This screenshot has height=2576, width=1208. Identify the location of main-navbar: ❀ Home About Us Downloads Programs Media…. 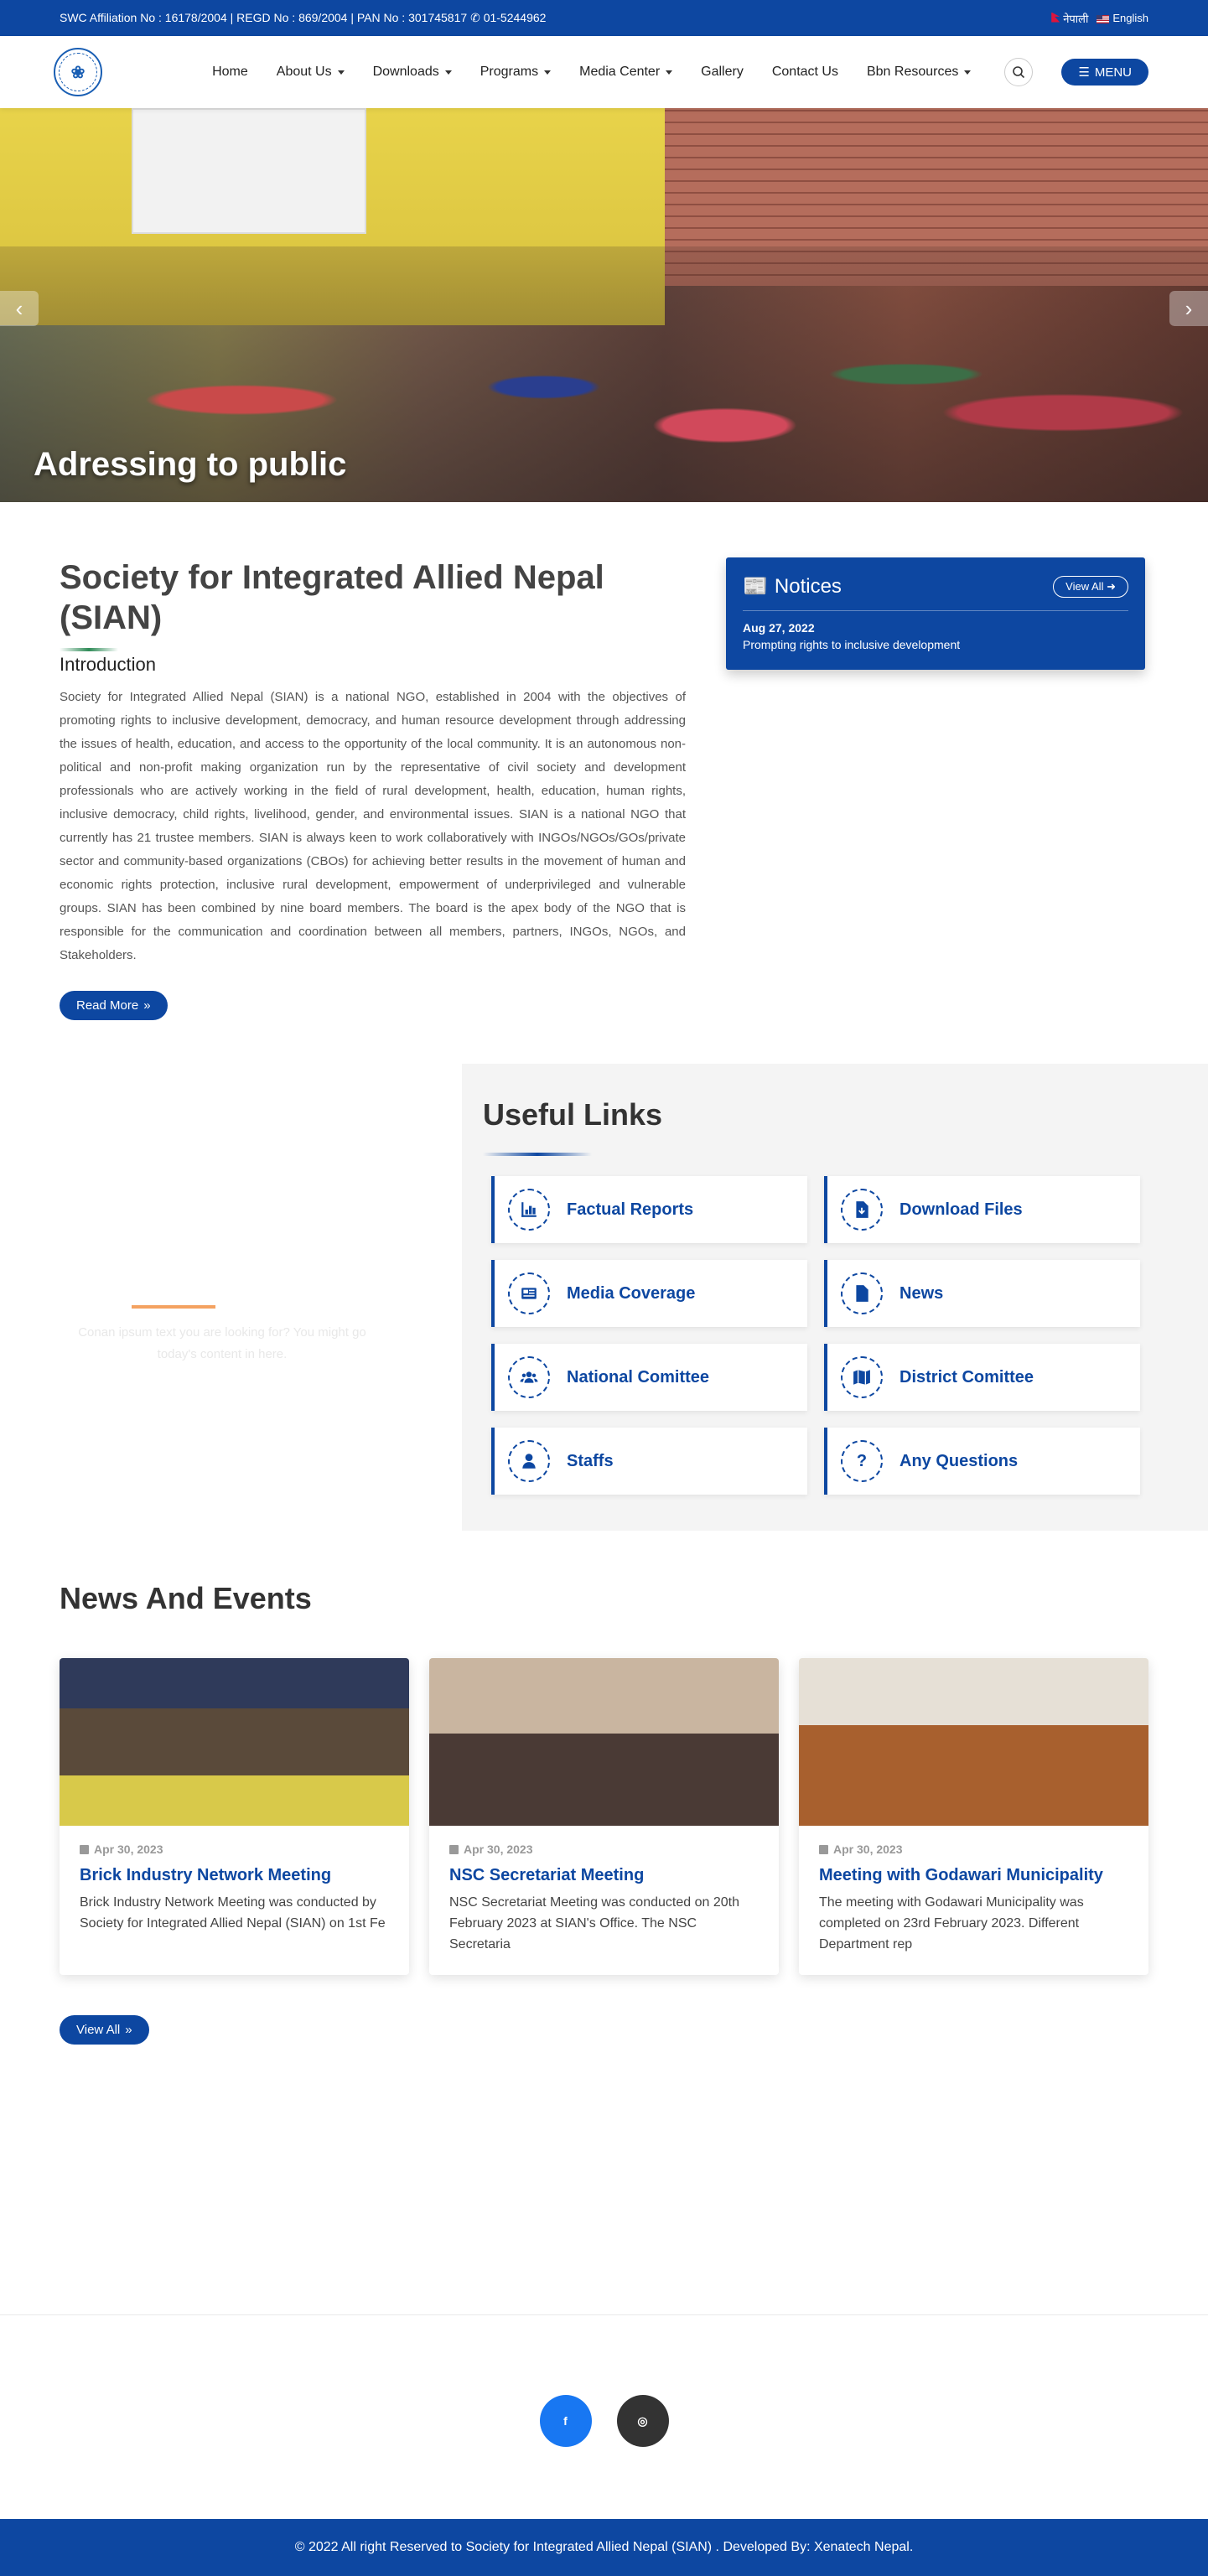
(604, 72).